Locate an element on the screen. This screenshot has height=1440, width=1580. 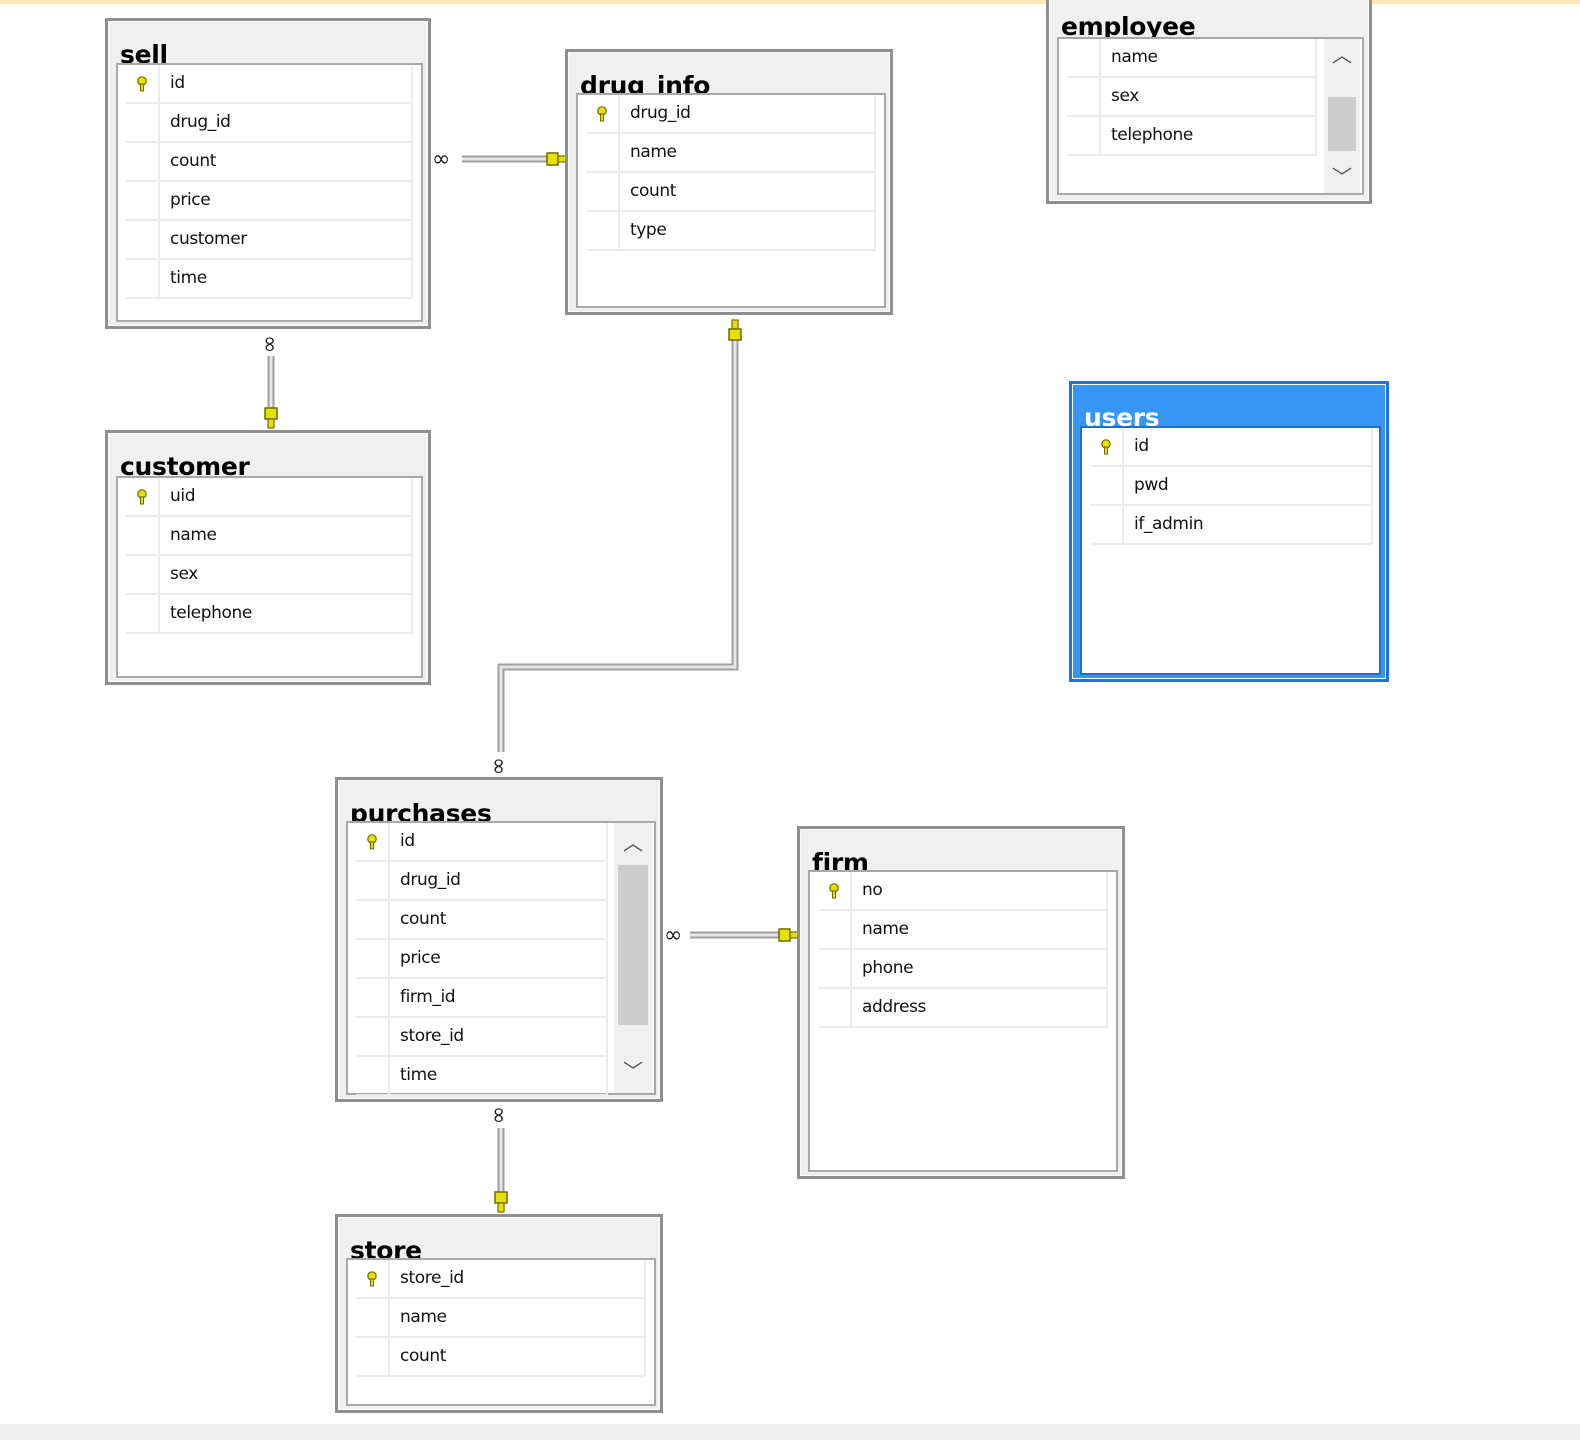
column-name: sex is located at coordinates (184, 574).